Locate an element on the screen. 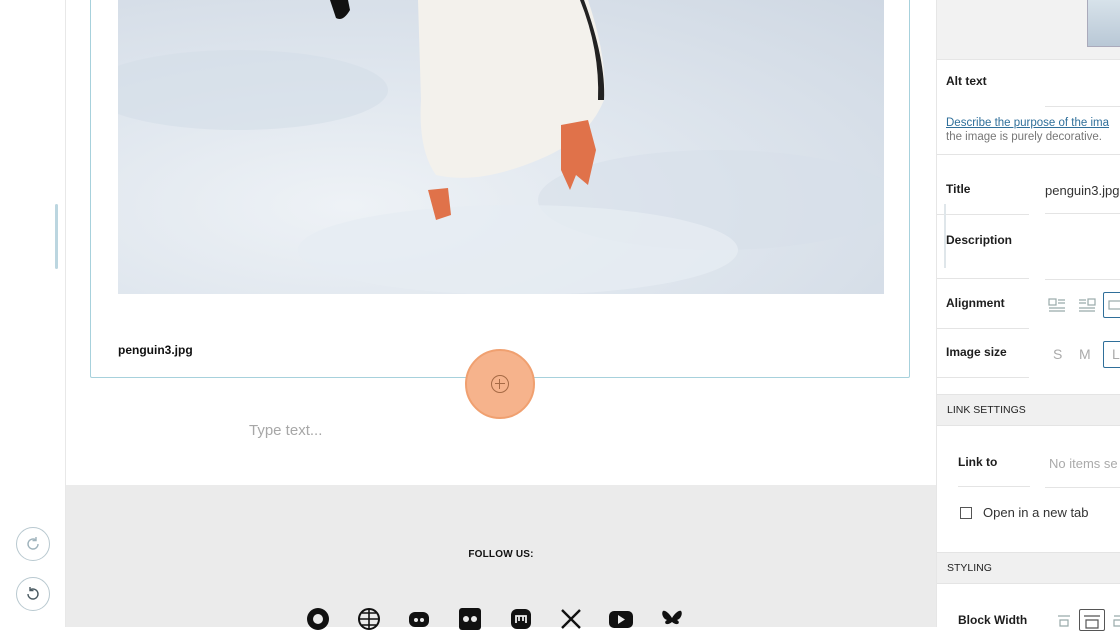  block-width-label: Block Width is located at coordinates (993, 620).